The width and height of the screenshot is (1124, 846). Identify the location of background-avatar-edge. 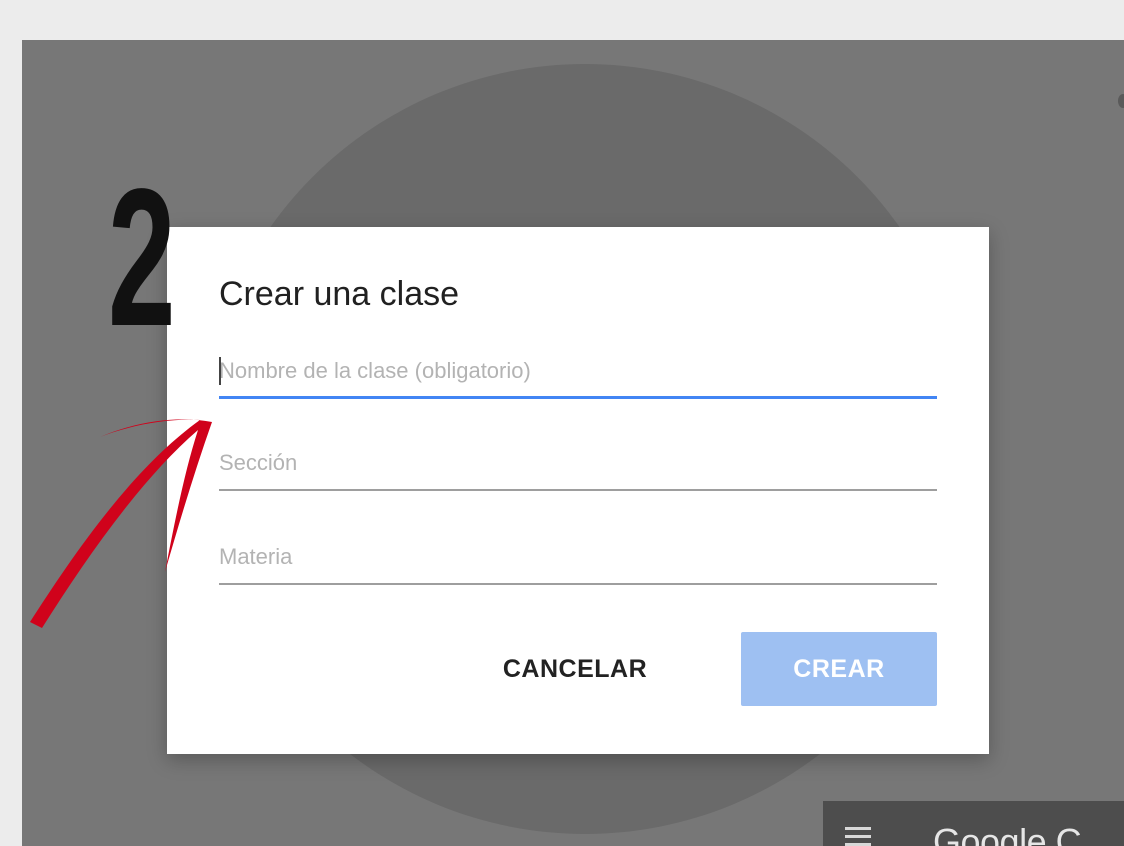
(1121, 101).